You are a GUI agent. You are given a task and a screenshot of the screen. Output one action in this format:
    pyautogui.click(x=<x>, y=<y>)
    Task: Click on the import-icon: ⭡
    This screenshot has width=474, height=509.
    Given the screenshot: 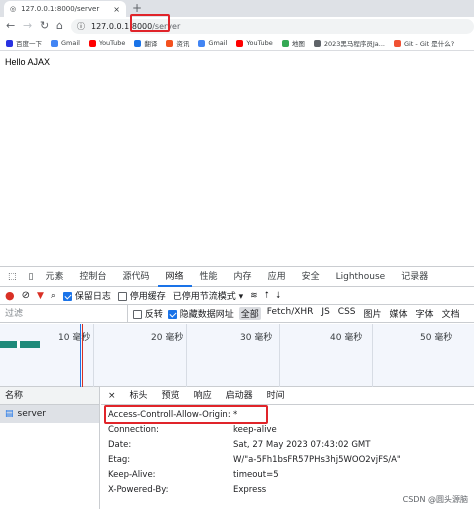 What is the action you would take?
    pyautogui.click(x=267, y=296)
    